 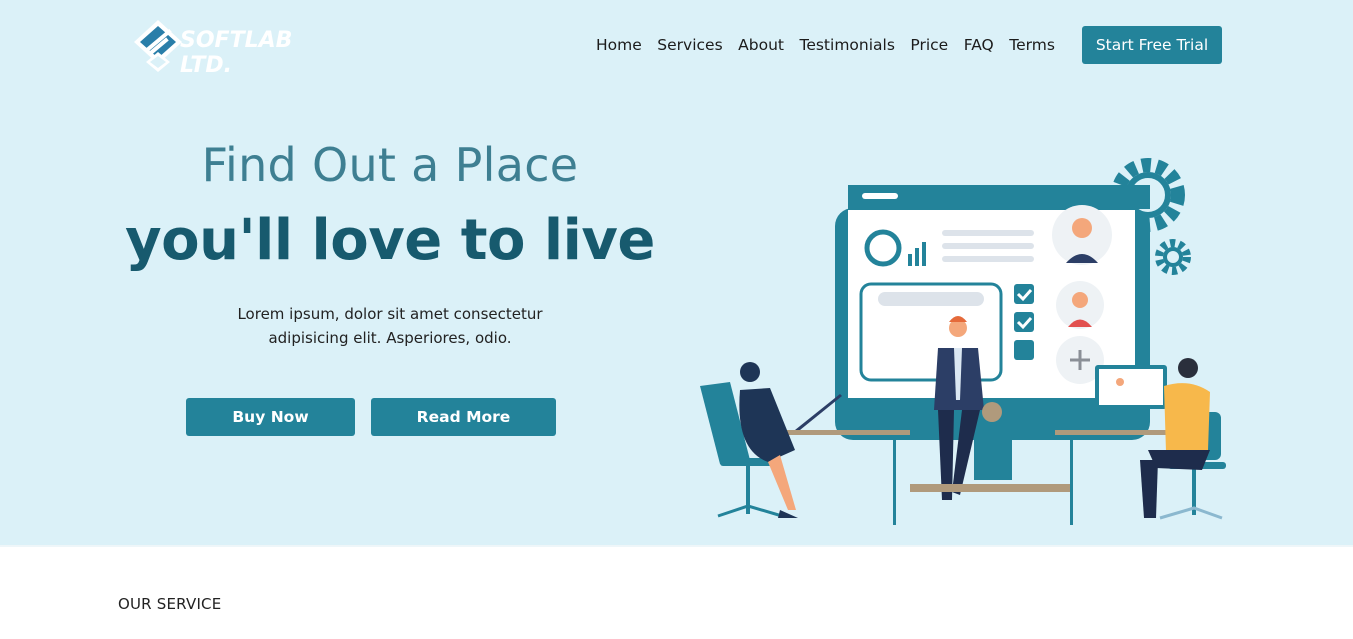 I want to click on nav-faq: FAQ, so click(x=979, y=45).